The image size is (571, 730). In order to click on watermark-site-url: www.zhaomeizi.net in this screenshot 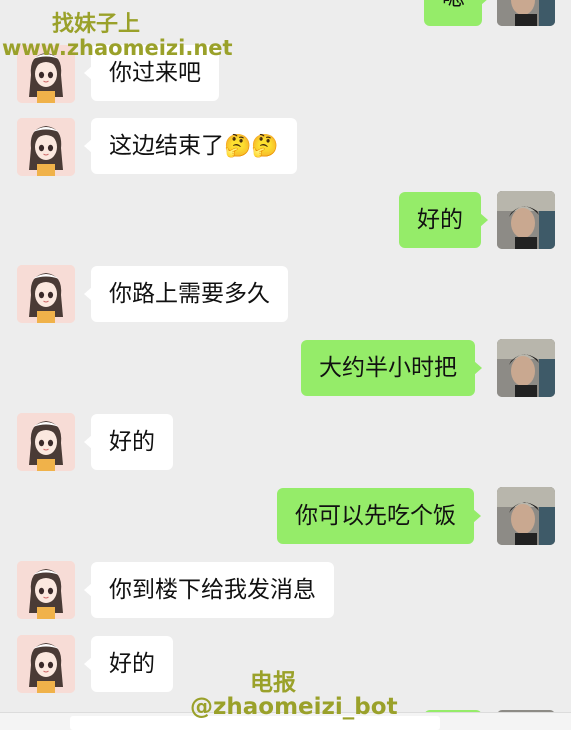, I will do `click(117, 48)`.